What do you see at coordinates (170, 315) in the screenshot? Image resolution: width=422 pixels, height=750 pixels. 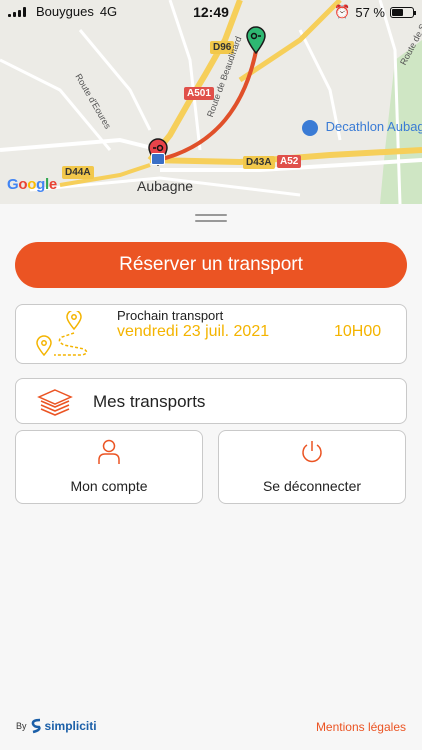 I see `next-transport-title: Prochain transport` at bounding box center [170, 315].